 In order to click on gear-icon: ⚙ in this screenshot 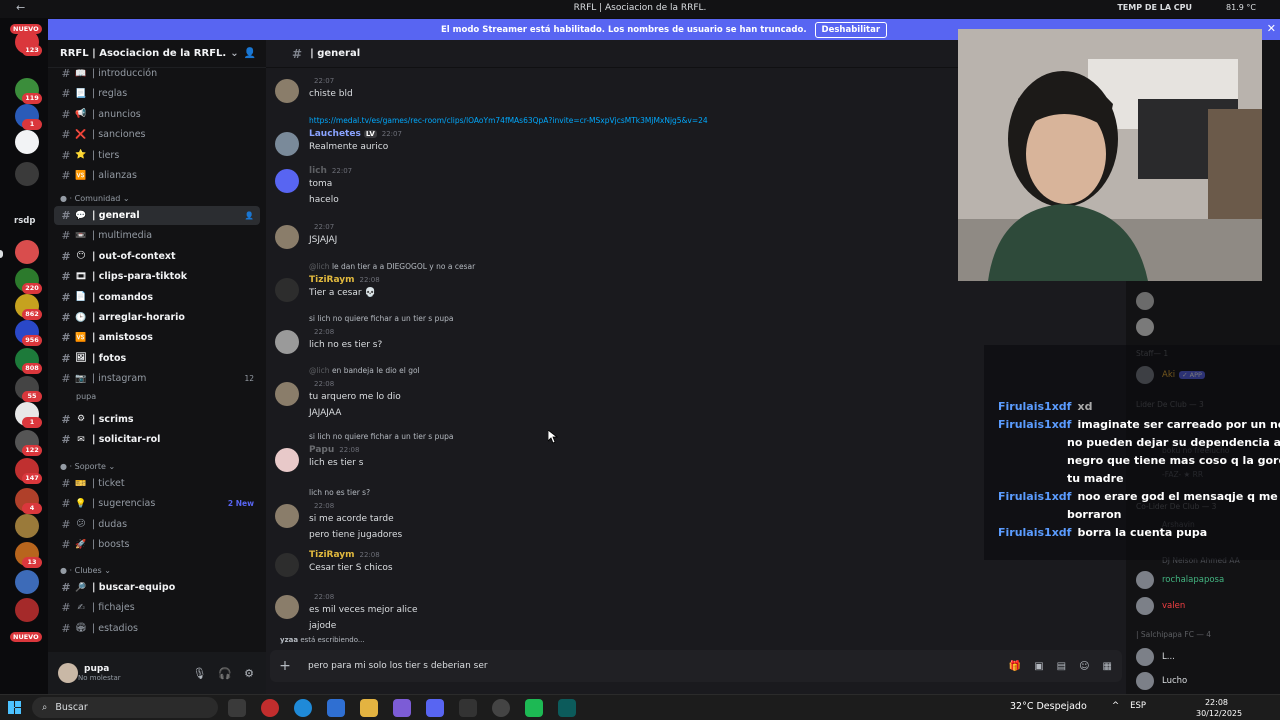, I will do `click(249, 673)`.